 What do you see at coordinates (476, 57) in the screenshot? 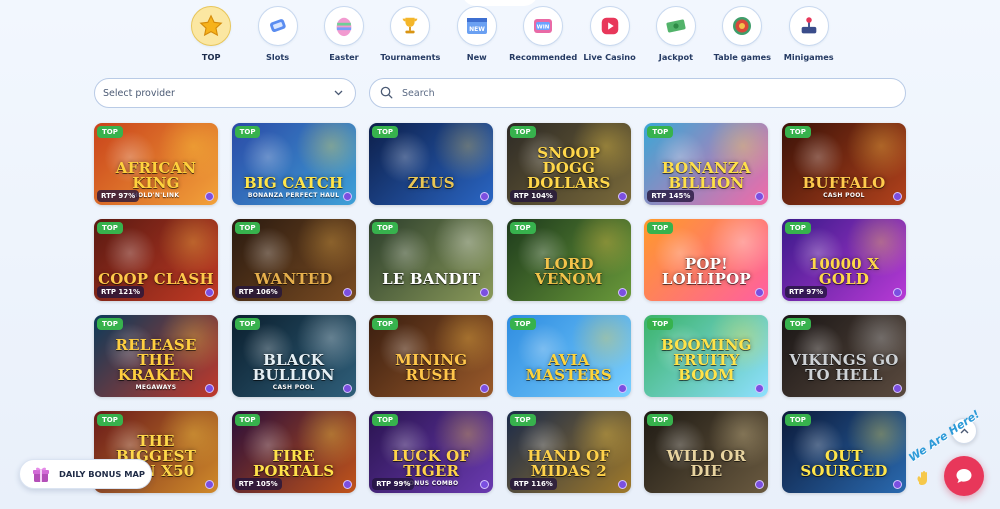
I see `category-label: New` at bounding box center [476, 57].